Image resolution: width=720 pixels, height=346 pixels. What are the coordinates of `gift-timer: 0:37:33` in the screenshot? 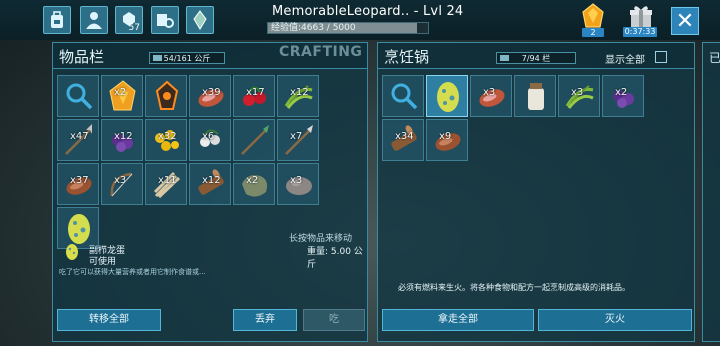 It's located at (640, 32).